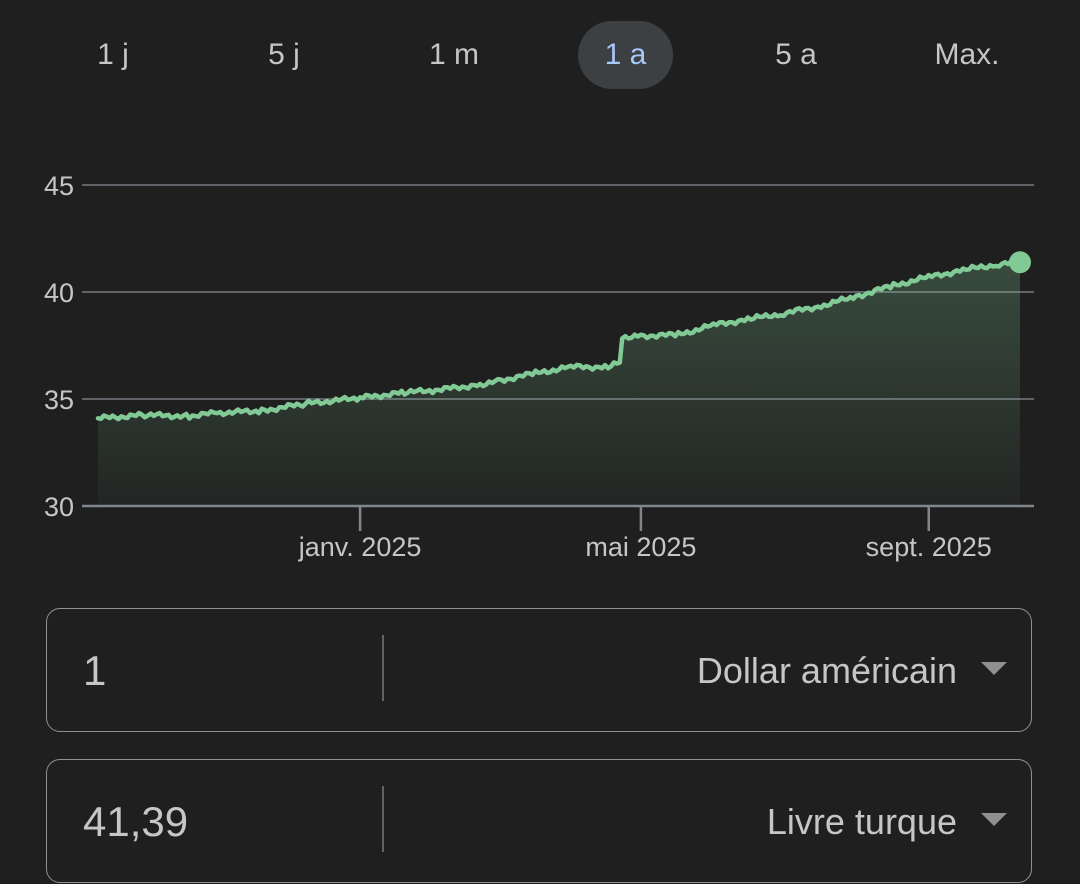  Describe the element at coordinates (59, 186) in the screenshot. I see `y-tick-label: 45` at that location.